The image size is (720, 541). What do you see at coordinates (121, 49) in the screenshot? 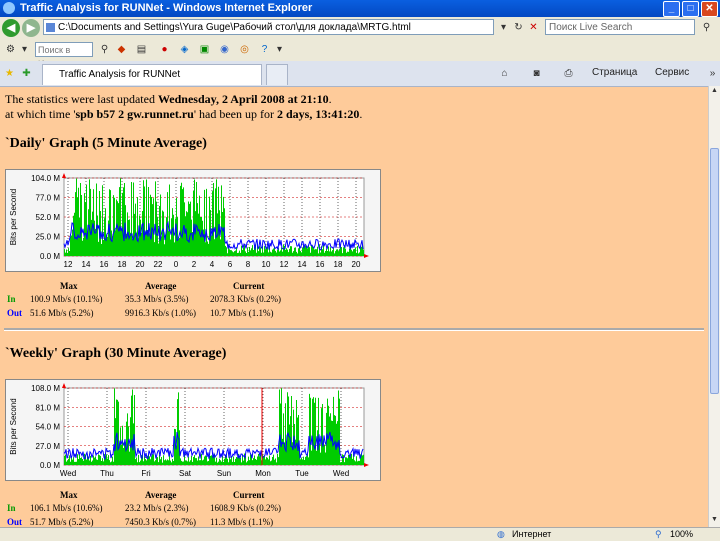
I see `toolbar-icon-1: ◆` at bounding box center [121, 49].